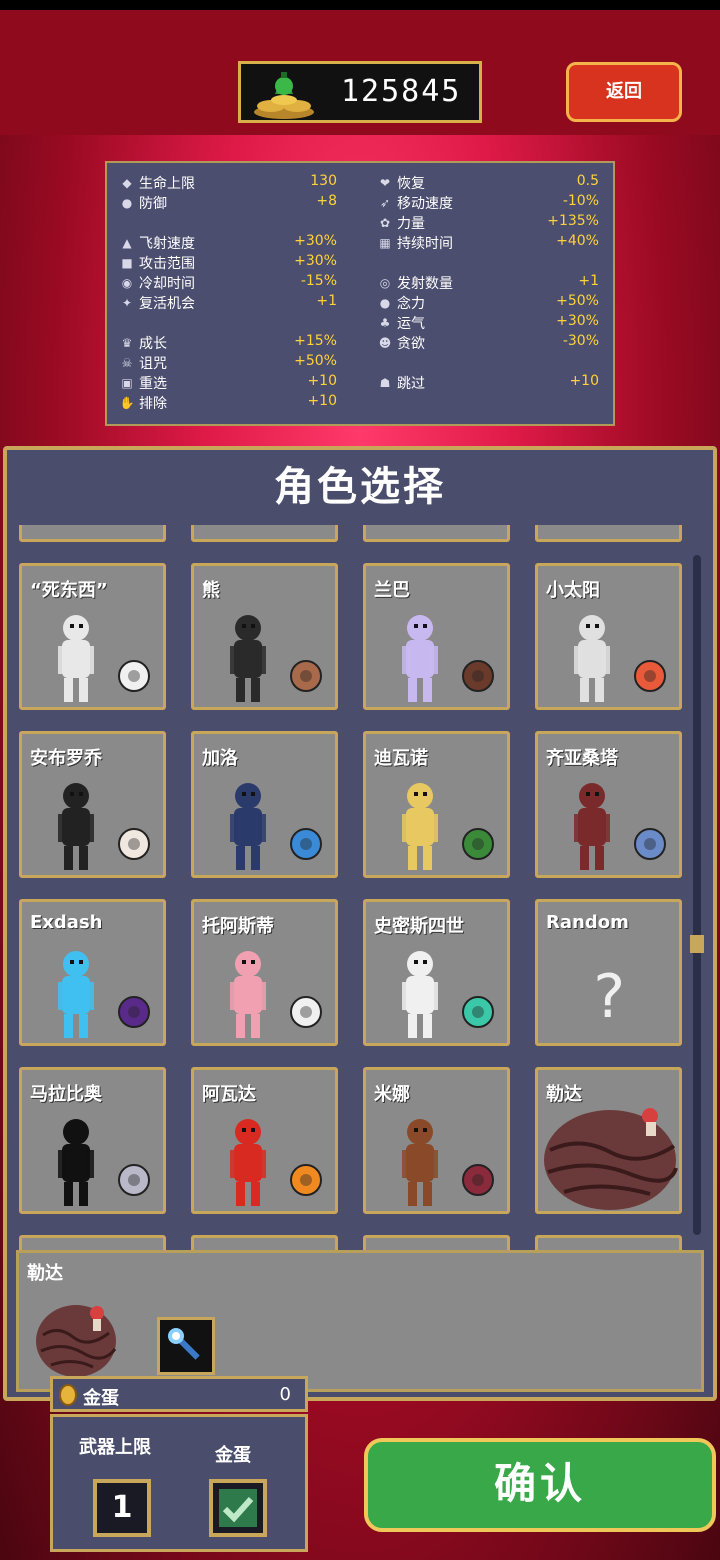 This screenshot has height=1560, width=720. What do you see at coordinates (478, 1180) in the screenshot?
I see `whip-icon` at bounding box center [478, 1180].